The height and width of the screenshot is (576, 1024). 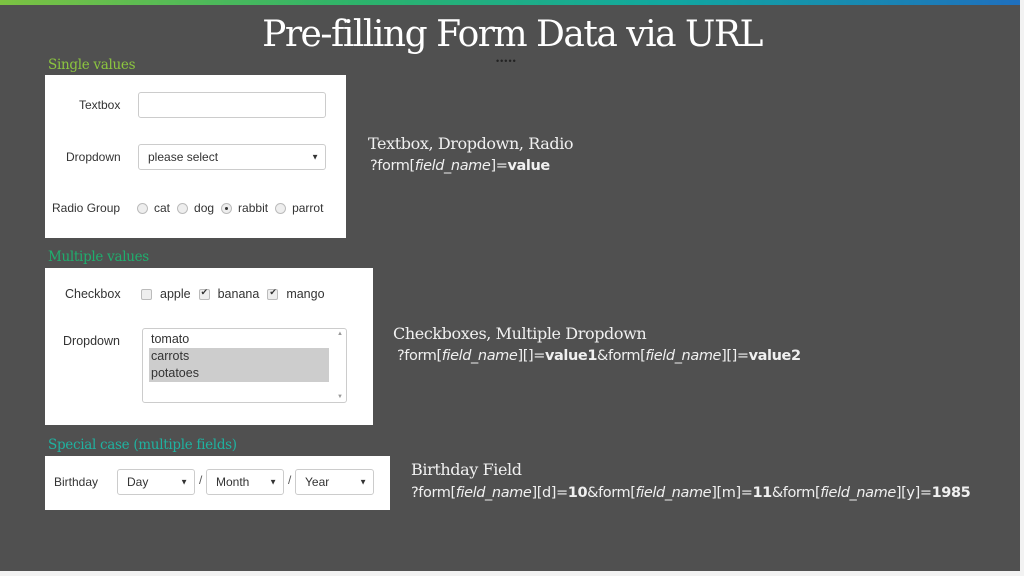 I want to click on radio-option-label: rabbit, so click(x=253, y=208).